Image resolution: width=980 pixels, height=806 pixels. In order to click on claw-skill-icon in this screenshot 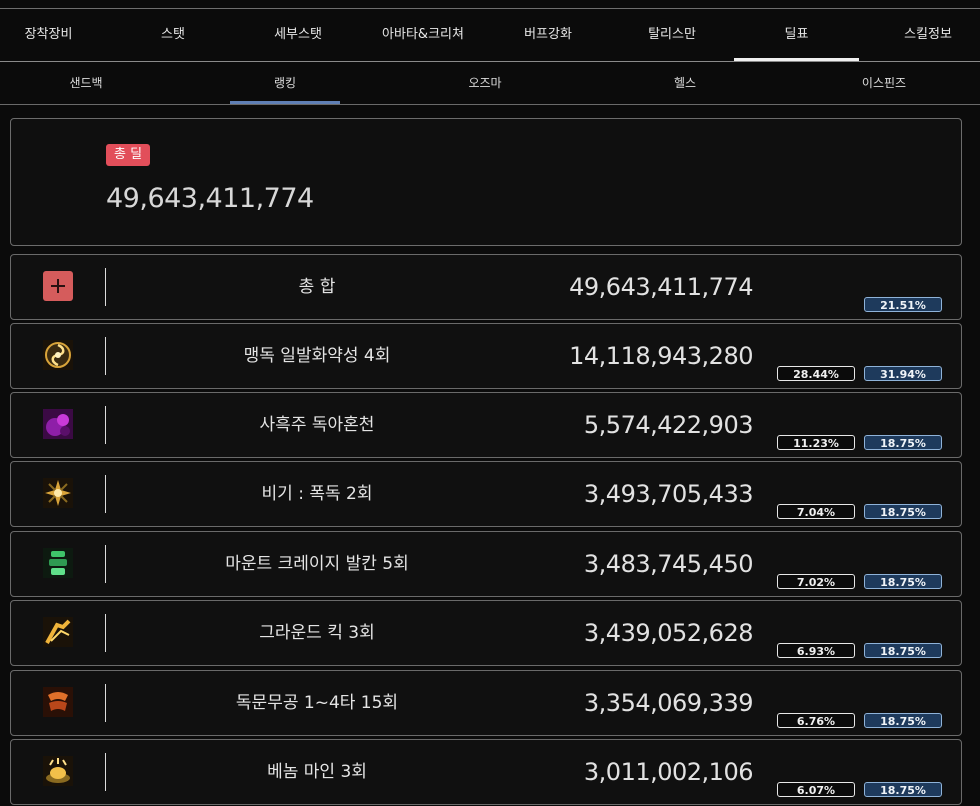, I will do `click(58, 702)`.